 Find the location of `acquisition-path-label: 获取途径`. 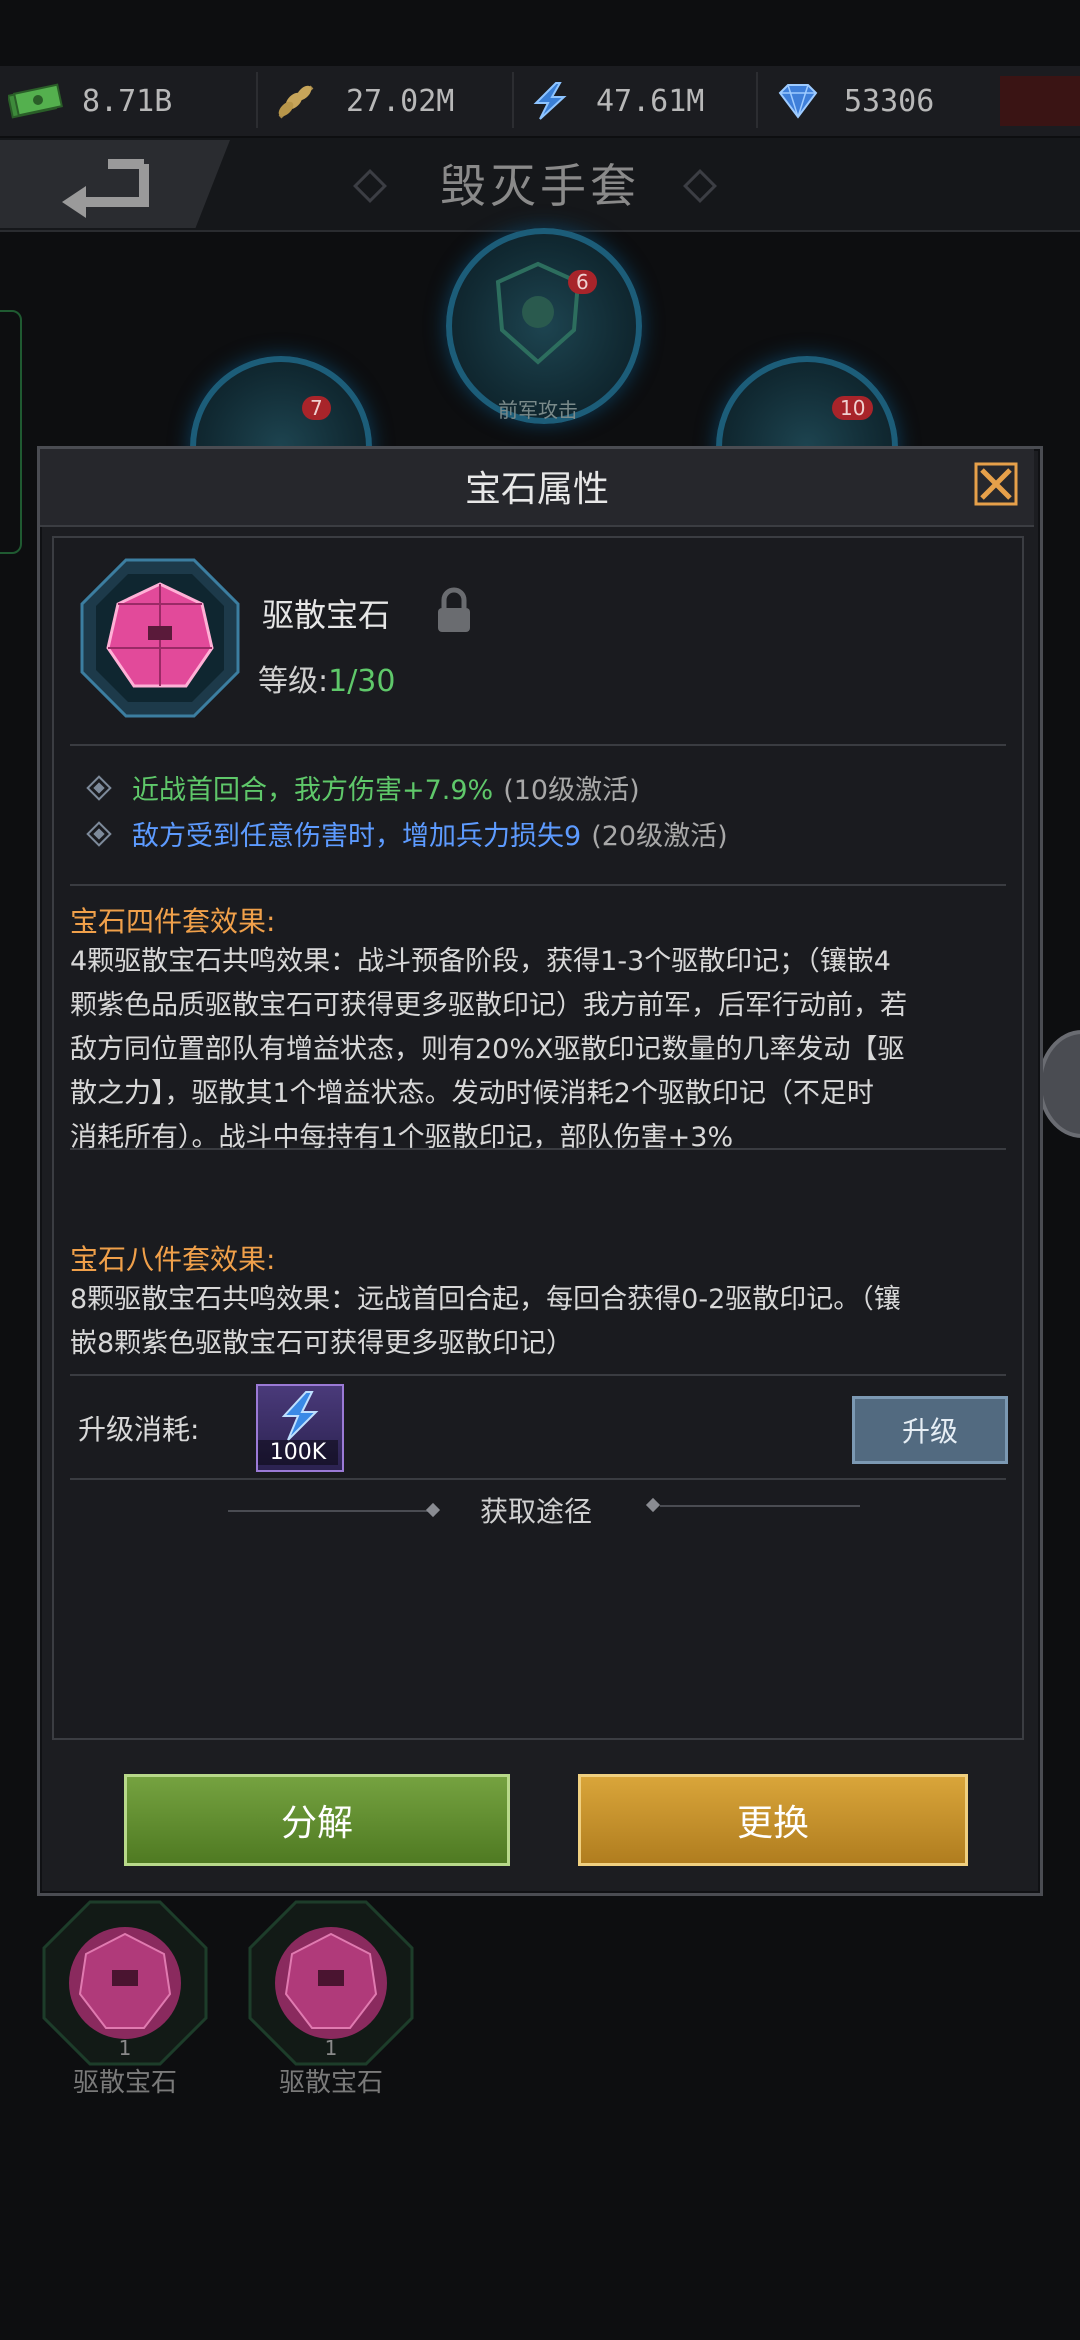

acquisition-path-label: 获取途径 is located at coordinates (536, 1510).